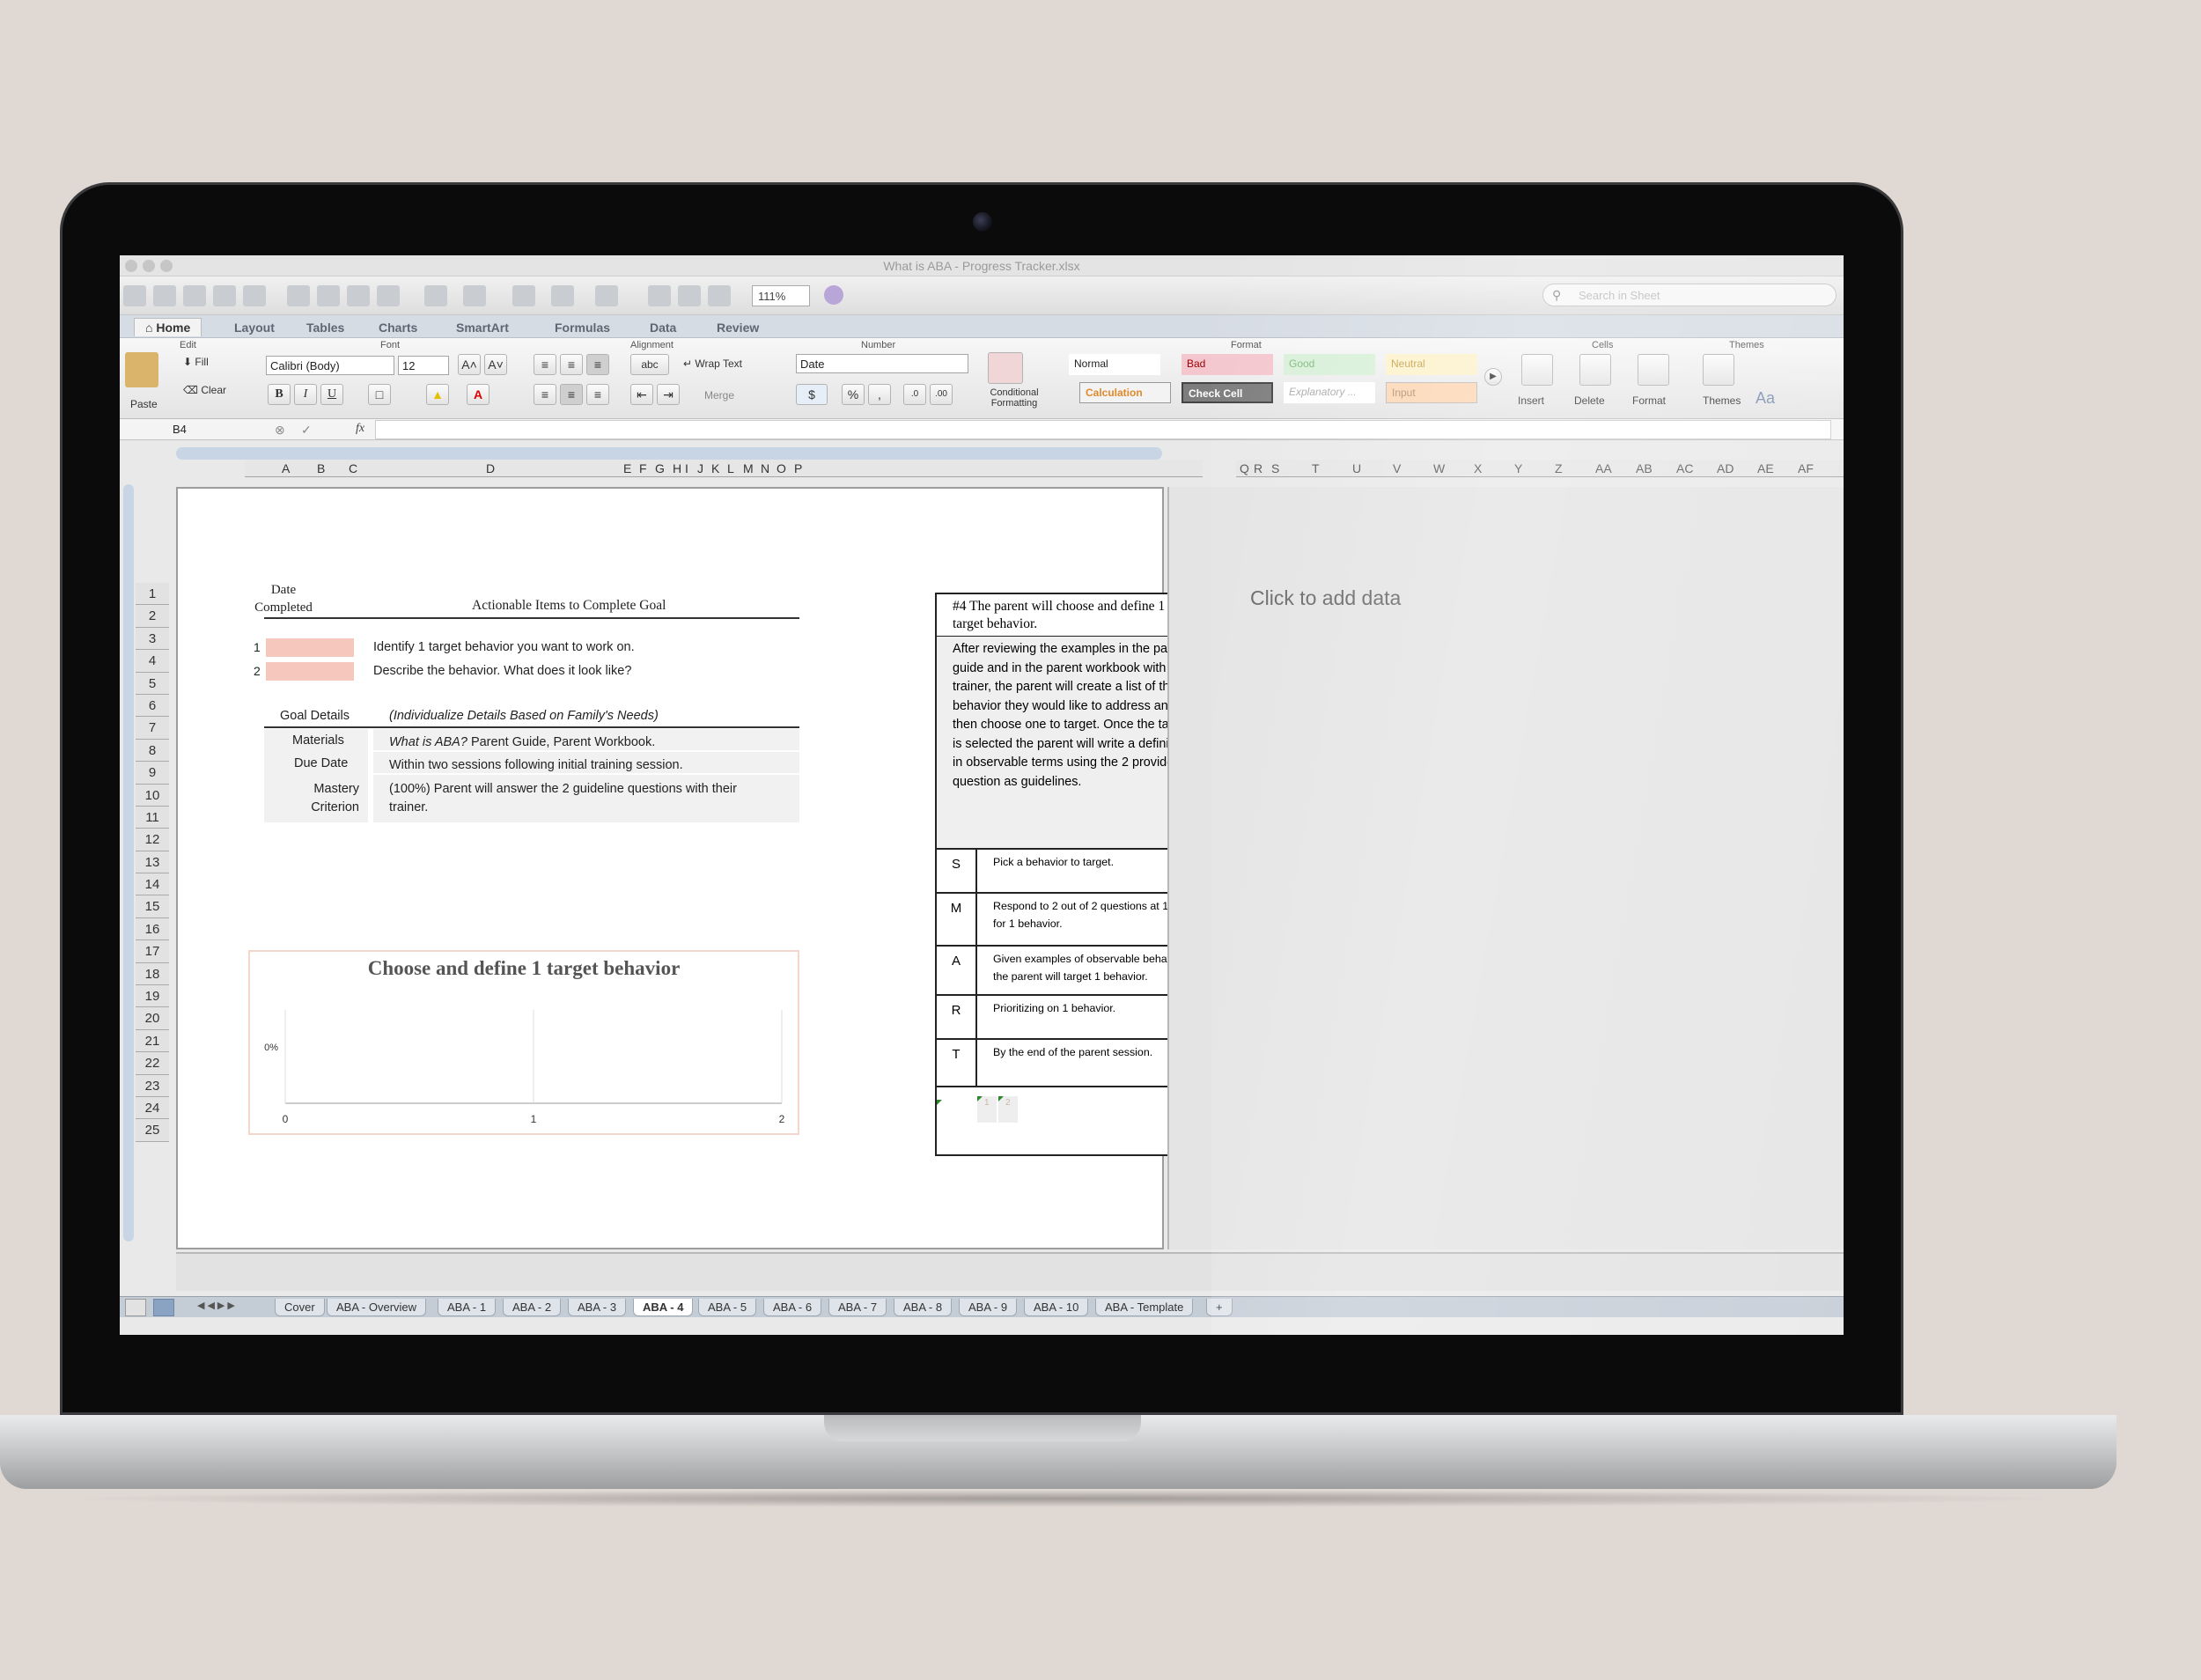  Describe the element at coordinates (298, 295) in the screenshot. I see `cut-icon` at that location.